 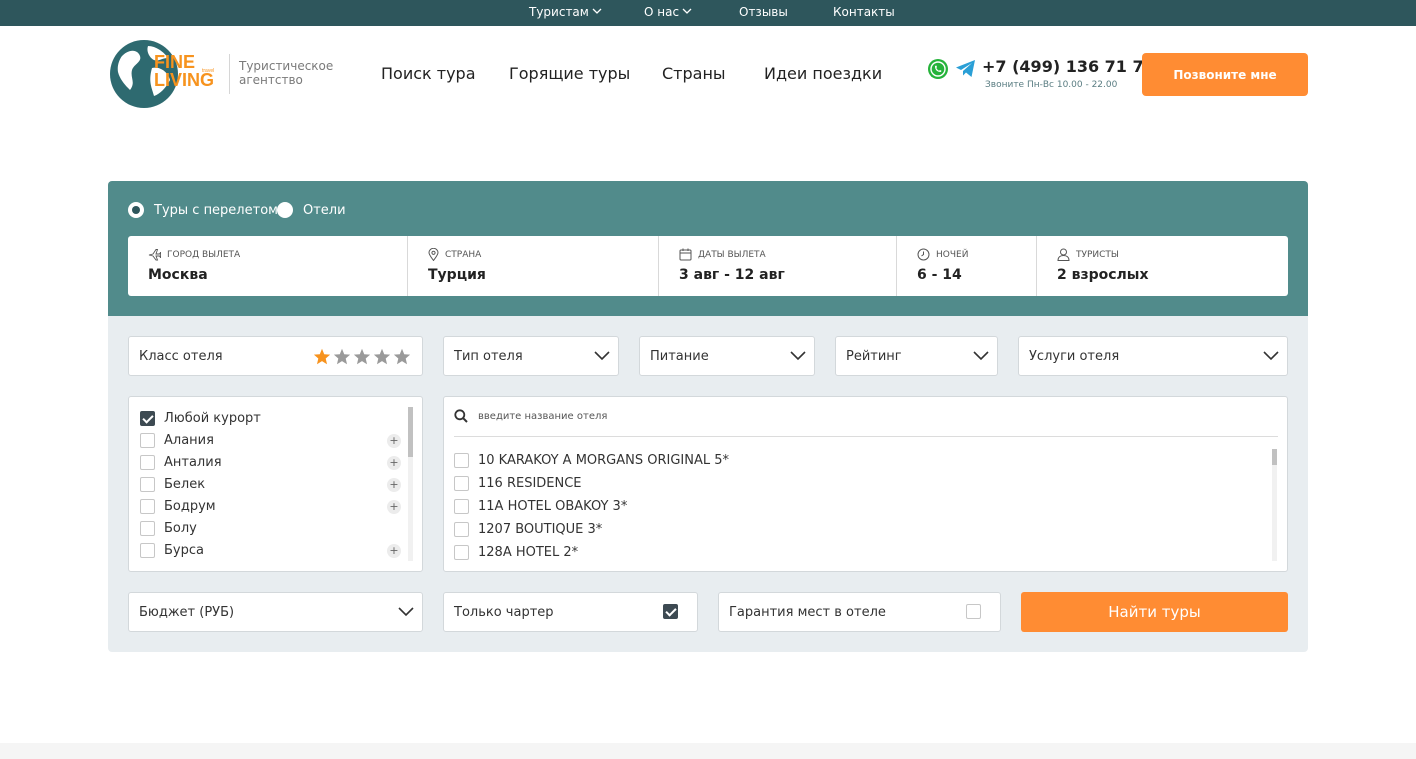 I want to click on resort-item: Любой курорт, so click(x=200, y=418).